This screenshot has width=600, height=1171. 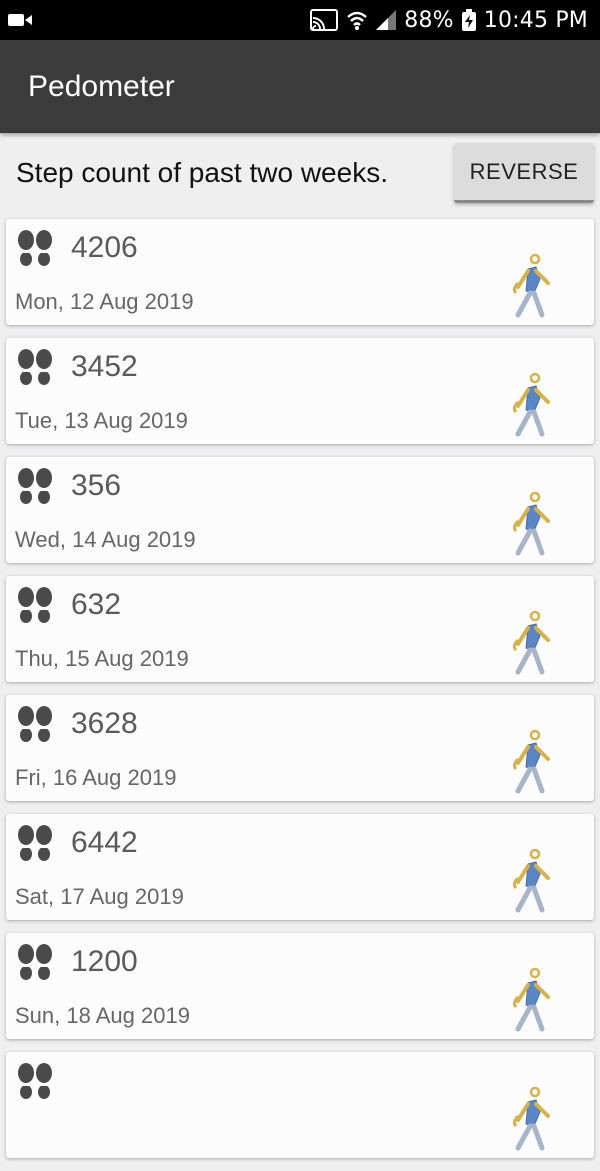 I want to click on video-camera-icon, so click(x=20, y=20).